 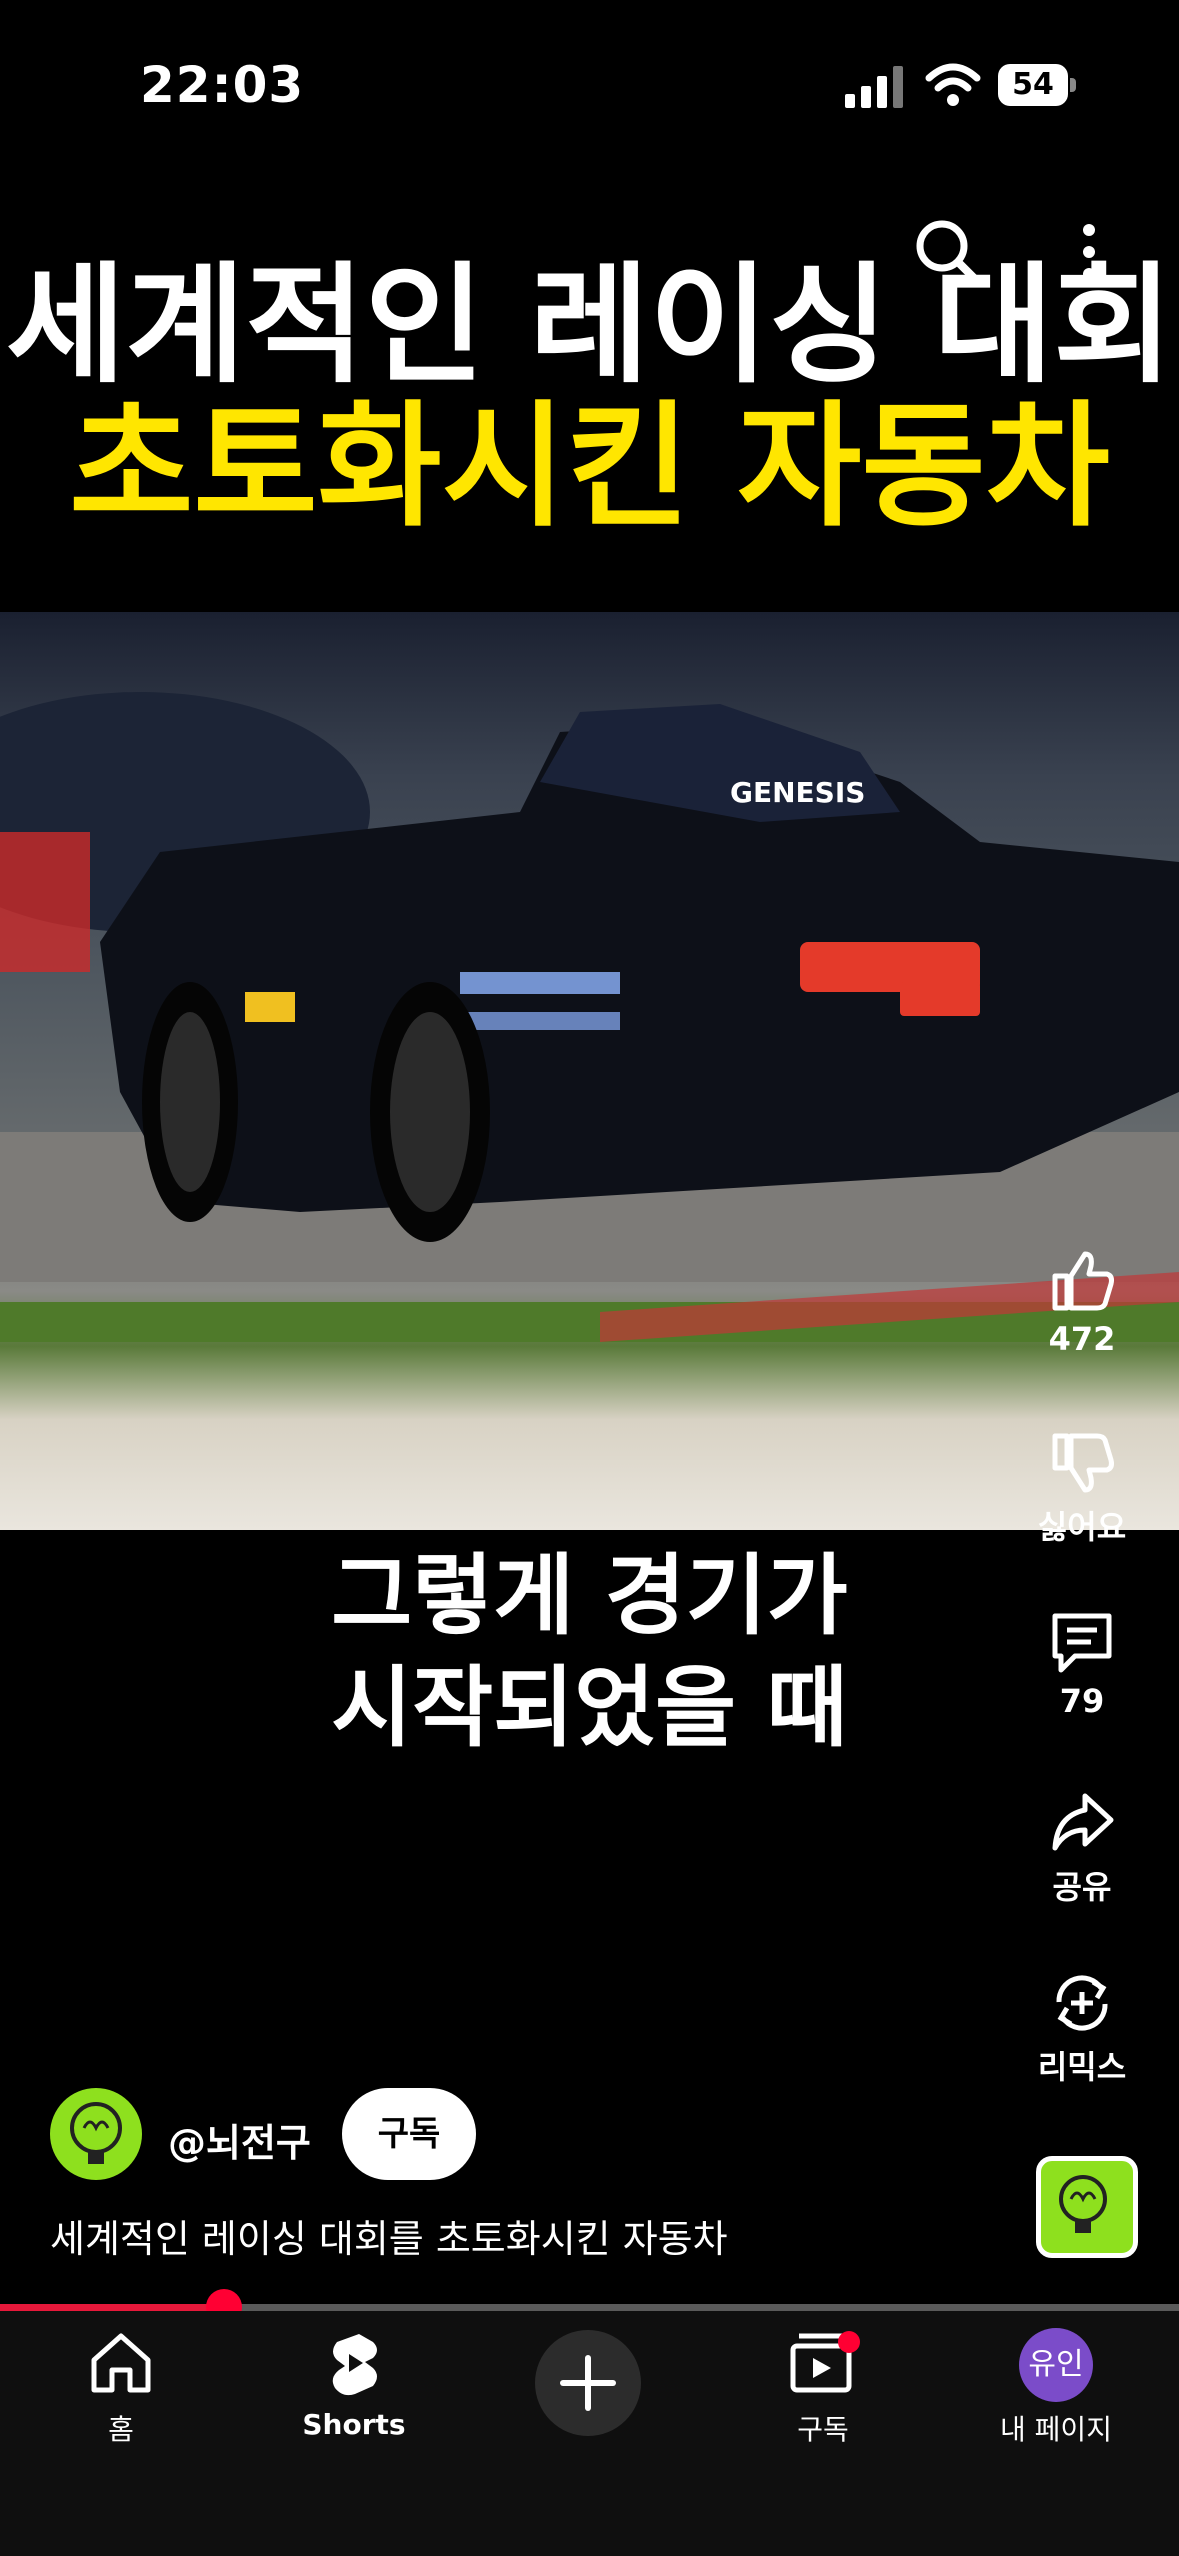 I want to click on nav-subscriptions: 구독, so click(x=823, y=2388).